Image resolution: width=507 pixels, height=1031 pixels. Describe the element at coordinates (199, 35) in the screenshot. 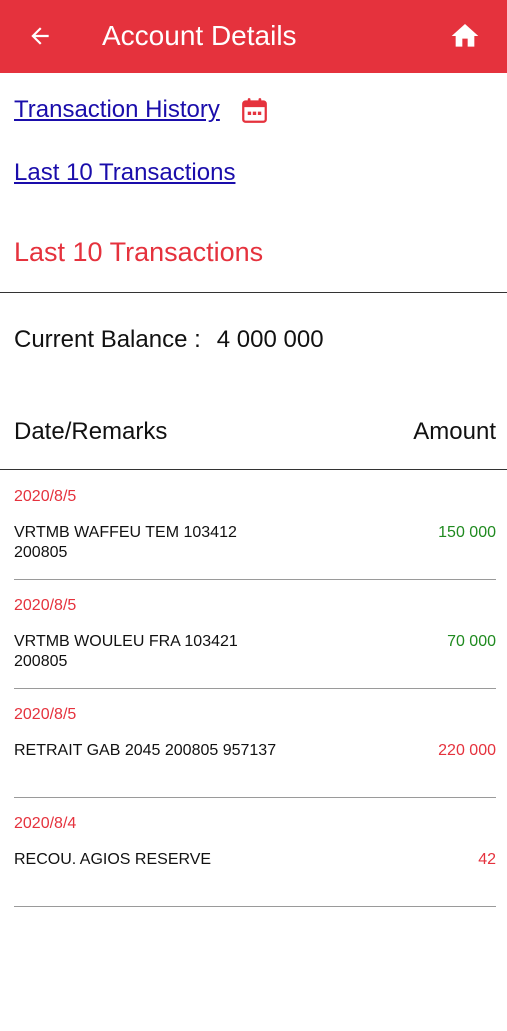

I see `page-title: Account Details` at that location.